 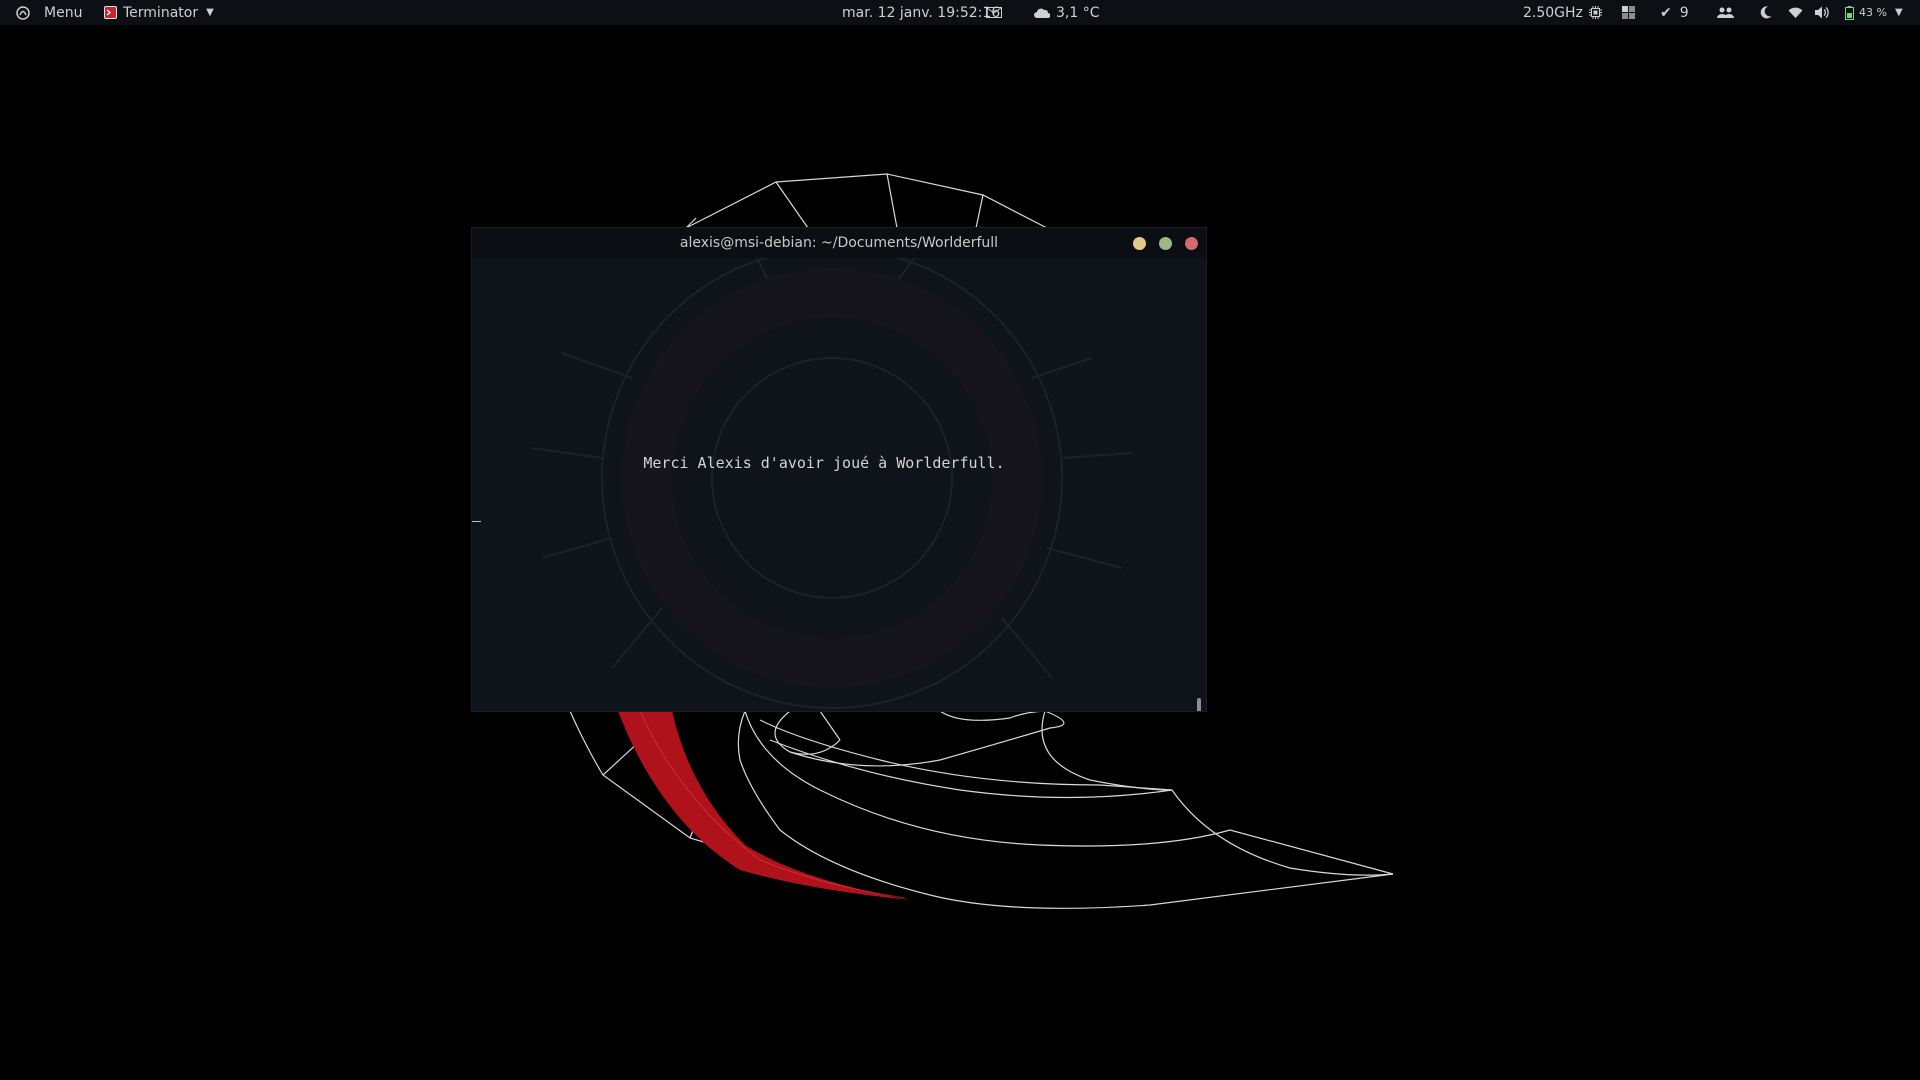 I want to click on weather-temp: 3,1 °C, so click(x=1078, y=12).